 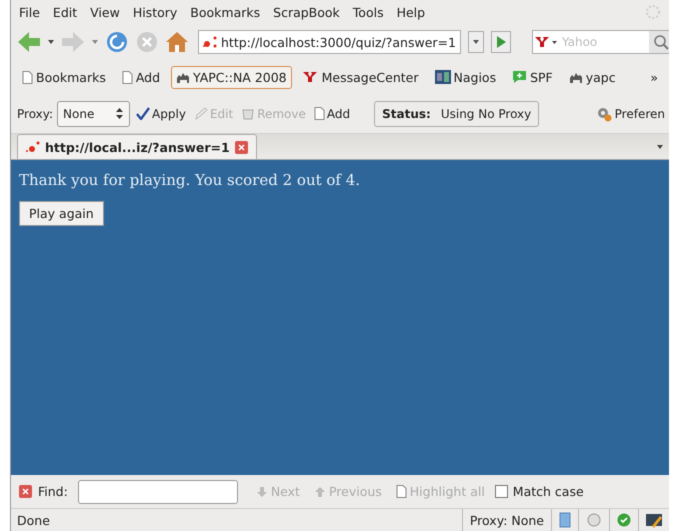 What do you see at coordinates (65, 12) in the screenshot?
I see `menu-item: Edit` at bounding box center [65, 12].